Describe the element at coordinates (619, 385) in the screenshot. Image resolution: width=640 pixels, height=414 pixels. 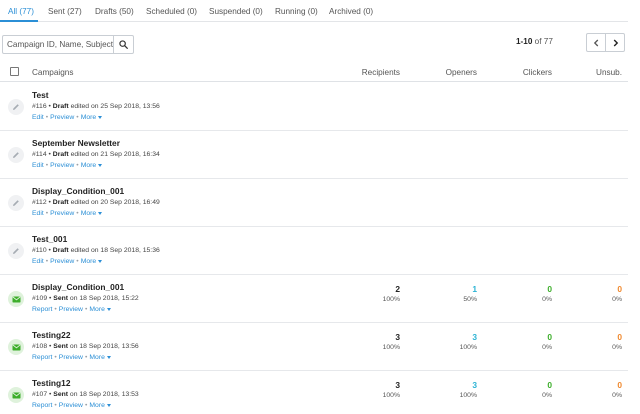
I see `unsub-count: 0` at that location.